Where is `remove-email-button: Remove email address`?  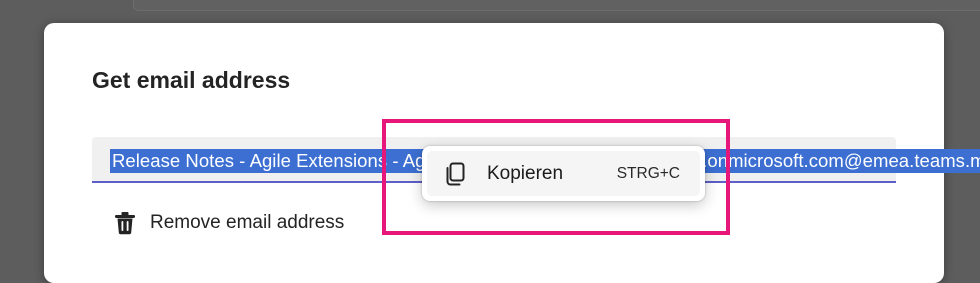
remove-email-button: Remove email address is located at coordinates (229, 223).